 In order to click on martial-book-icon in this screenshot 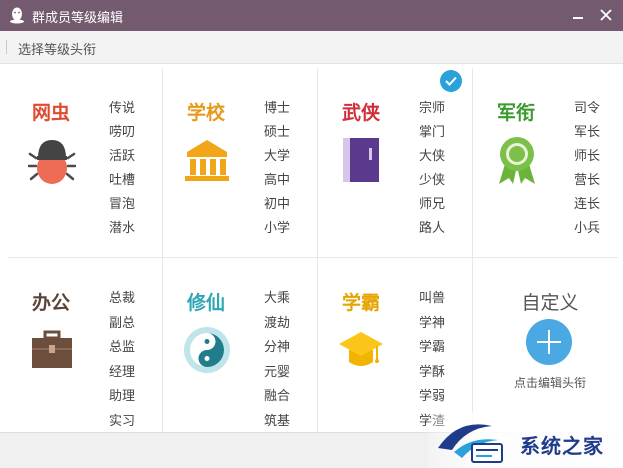, I will do `click(361, 160)`.